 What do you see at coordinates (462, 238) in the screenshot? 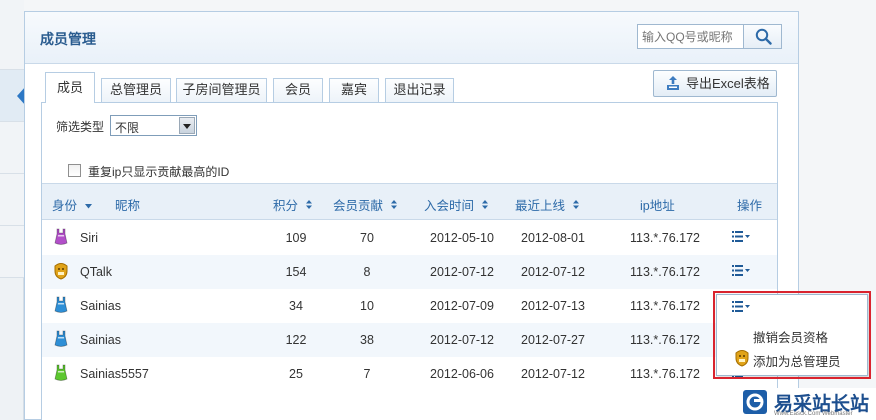
I see `join-time-cell: 2012-05-10` at bounding box center [462, 238].